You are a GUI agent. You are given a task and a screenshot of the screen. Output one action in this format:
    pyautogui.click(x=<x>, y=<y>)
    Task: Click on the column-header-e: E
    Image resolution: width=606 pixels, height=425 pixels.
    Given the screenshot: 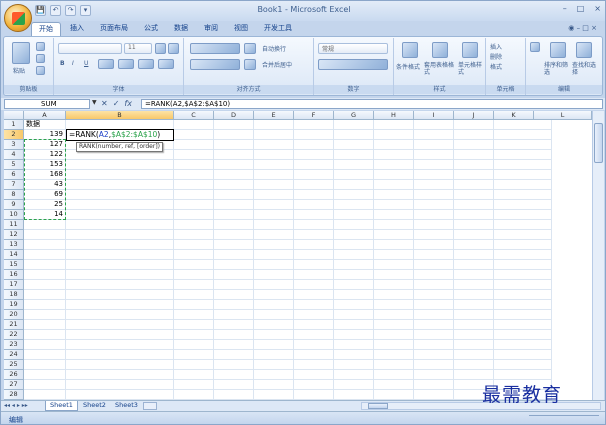 What is the action you would take?
    pyautogui.click(x=274, y=115)
    